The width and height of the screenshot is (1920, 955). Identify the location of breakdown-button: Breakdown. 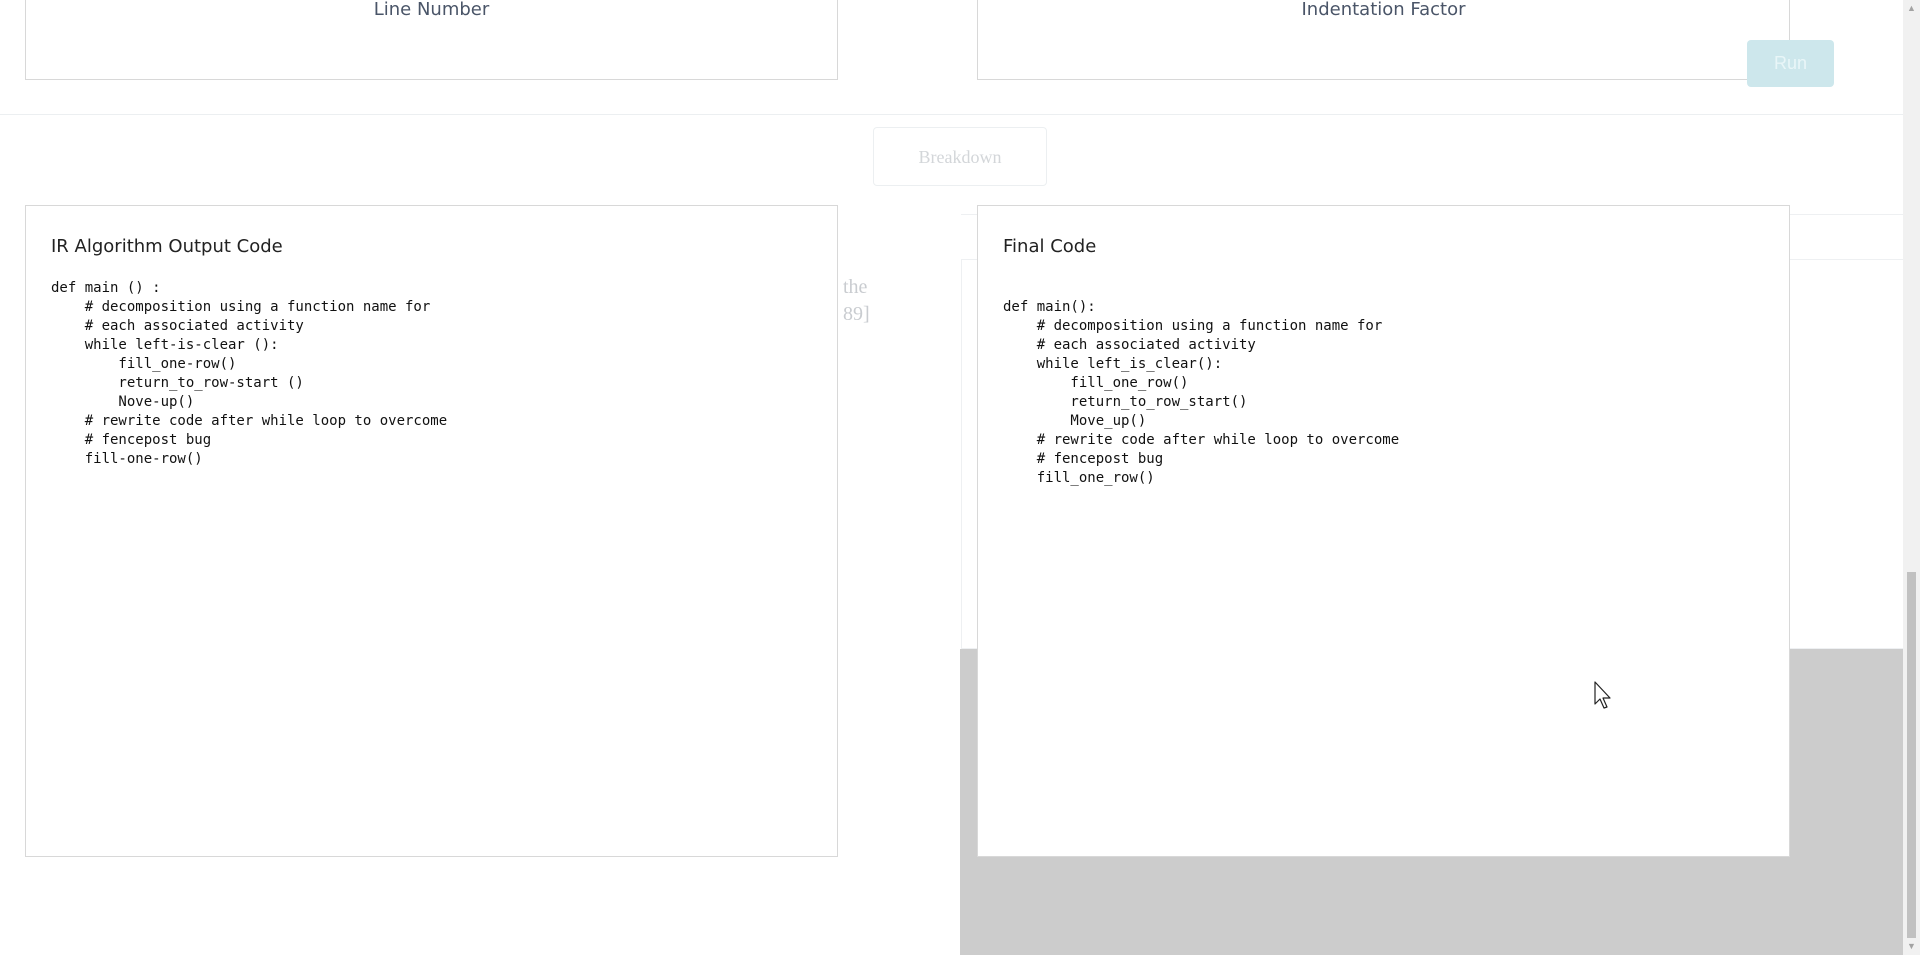
(960, 156).